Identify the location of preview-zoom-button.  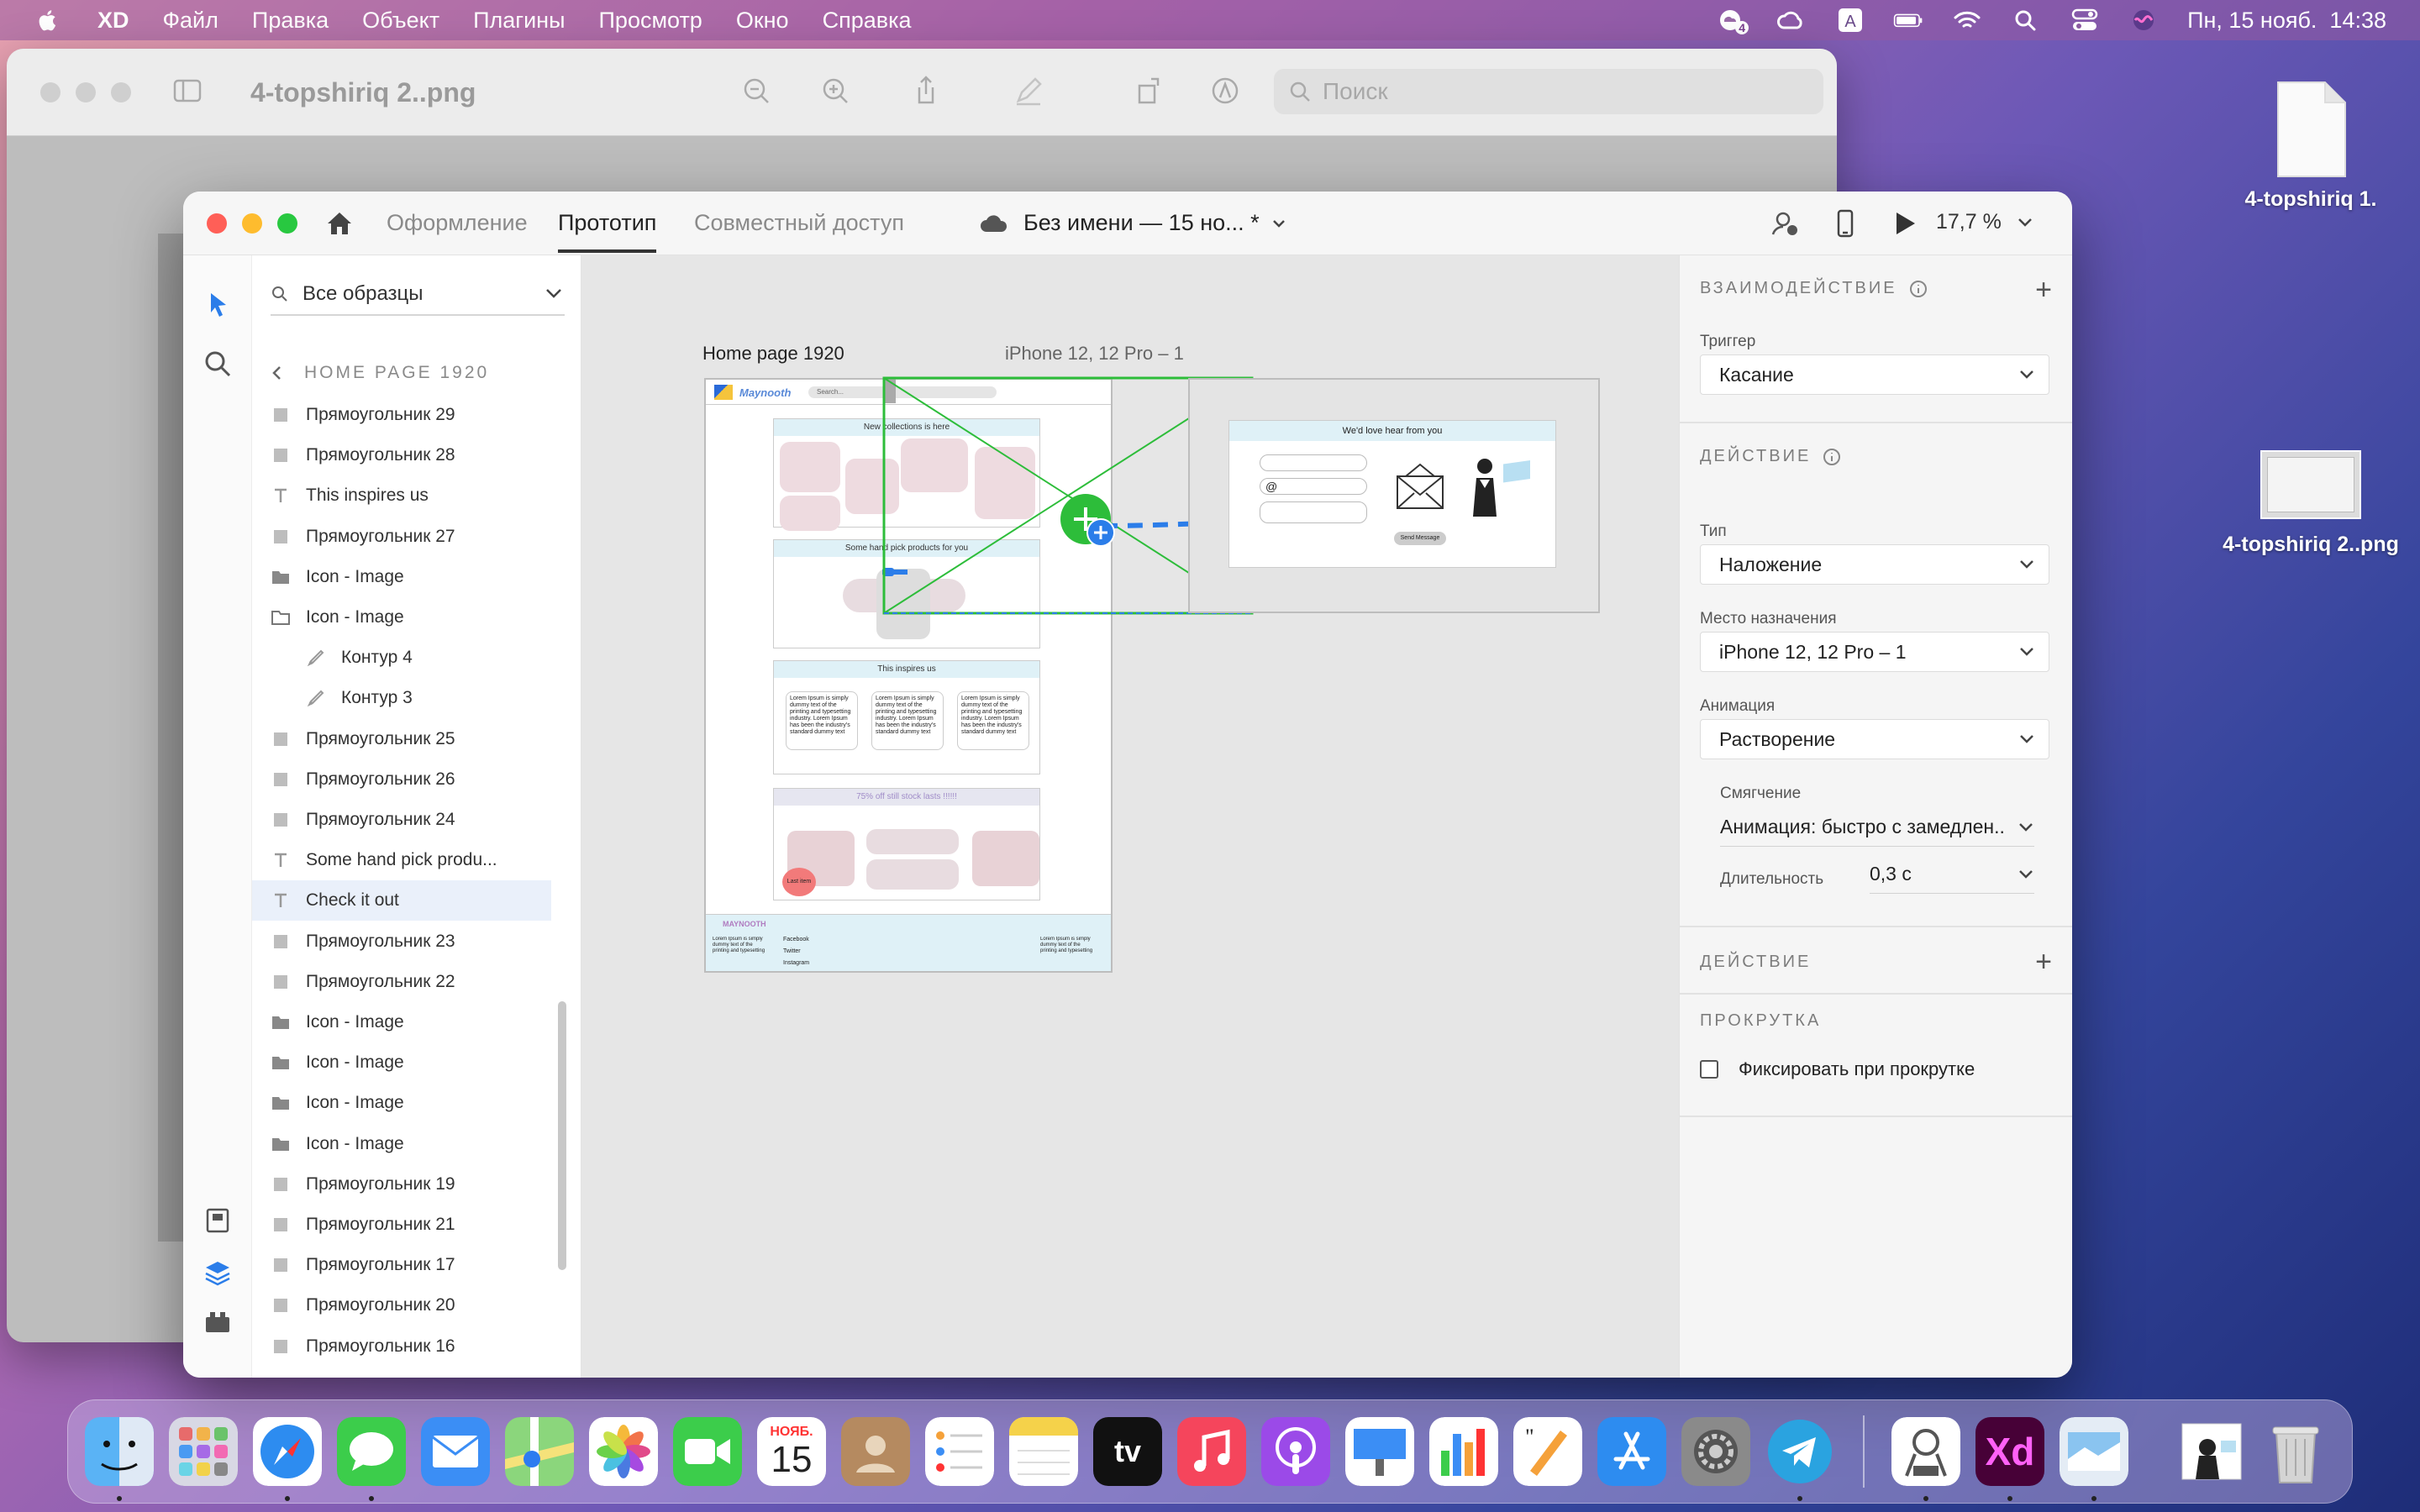
(121, 92).